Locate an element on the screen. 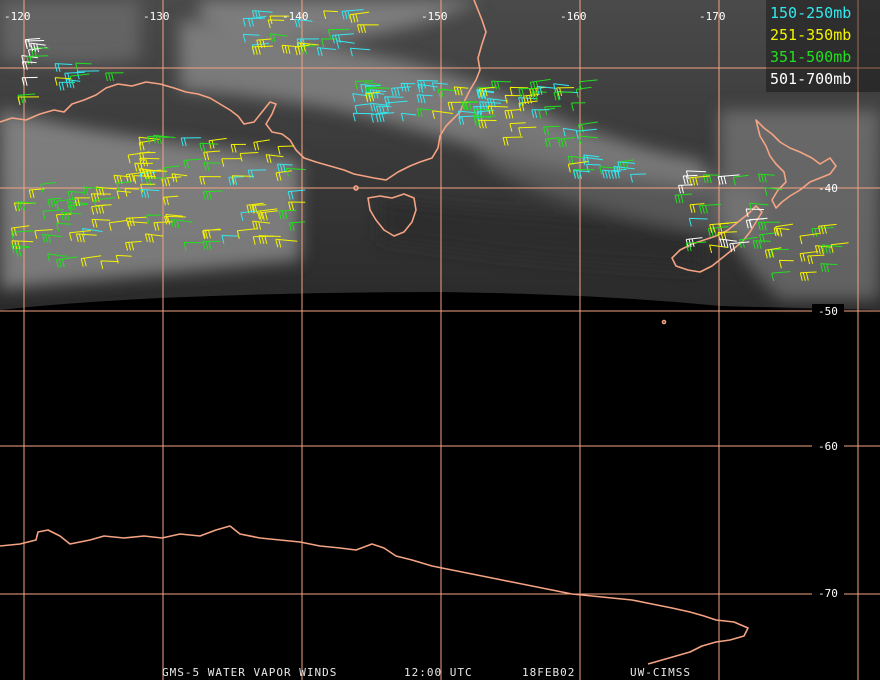 The image size is (880, 680). lon-label-170: -170 is located at coordinates (712, 16).